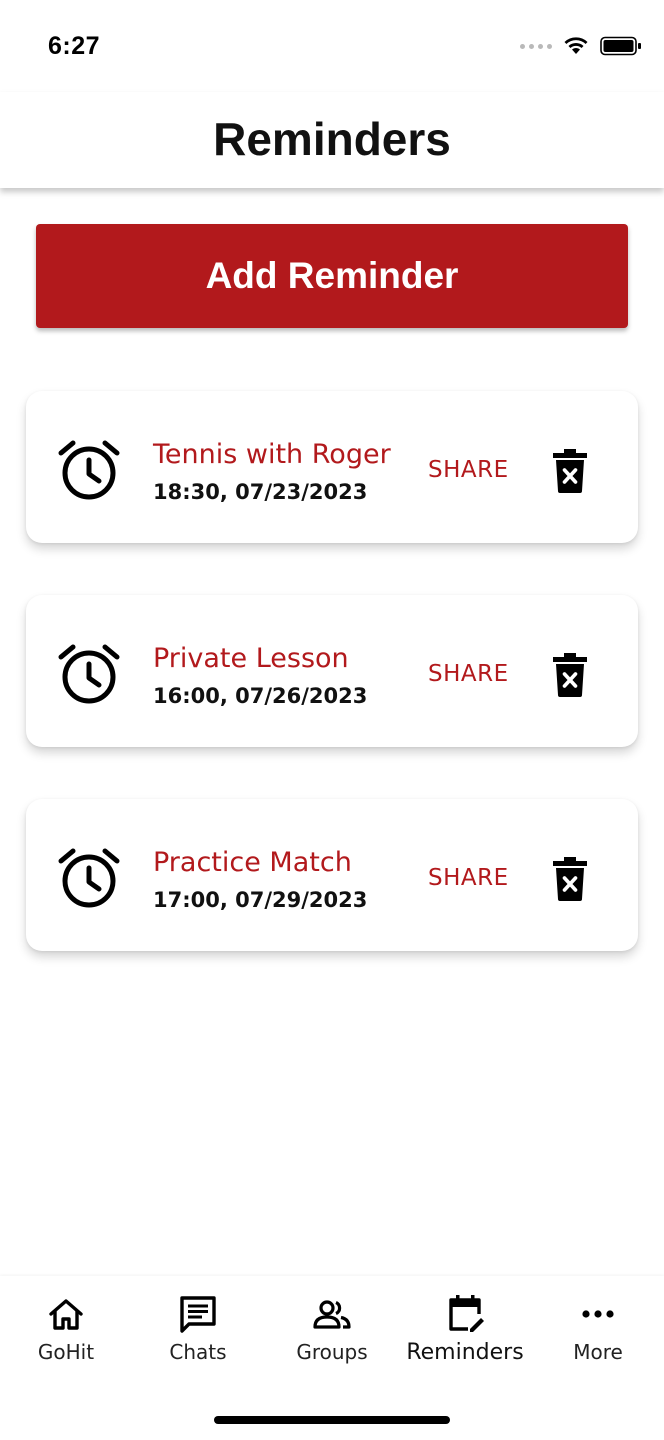  I want to click on reminder-card: Practice Match 17:00, 07/29/2023 SHARE, so click(332, 875).